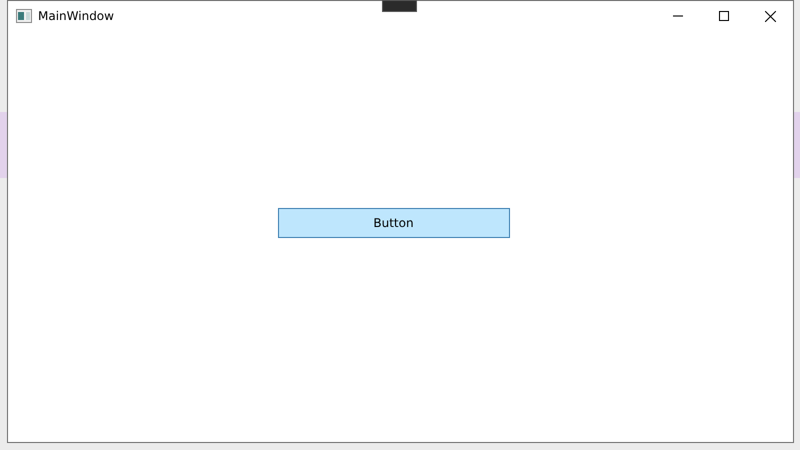 The width and height of the screenshot is (800, 450). Describe the element at coordinates (394, 223) in the screenshot. I see `main-button: Button` at that location.